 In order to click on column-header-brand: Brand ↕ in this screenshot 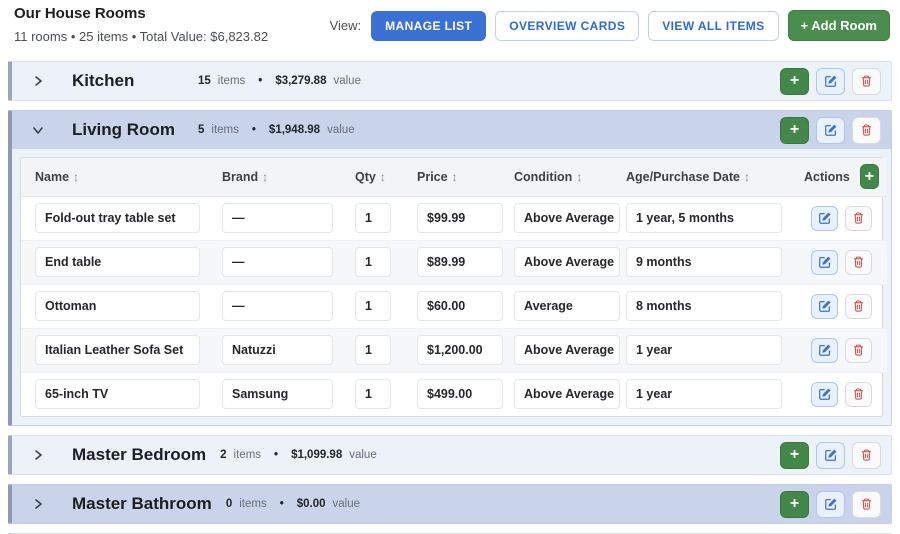, I will do `click(274, 177)`.